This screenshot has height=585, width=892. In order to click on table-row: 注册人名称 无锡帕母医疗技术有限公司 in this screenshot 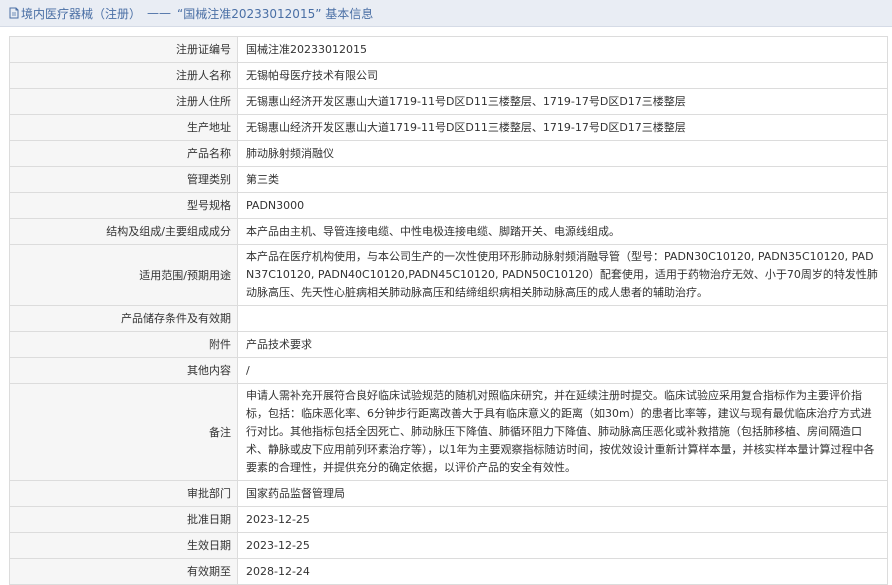, I will do `click(448, 75)`.